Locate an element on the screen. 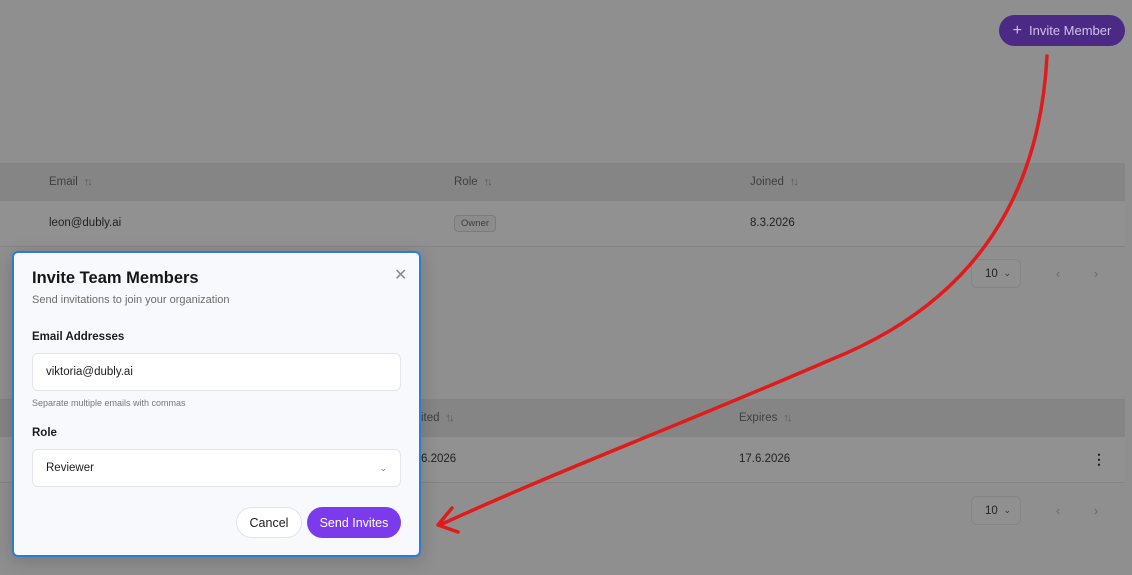  column-header-expires: Expires ↑↓ is located at coordinates (765, 418).